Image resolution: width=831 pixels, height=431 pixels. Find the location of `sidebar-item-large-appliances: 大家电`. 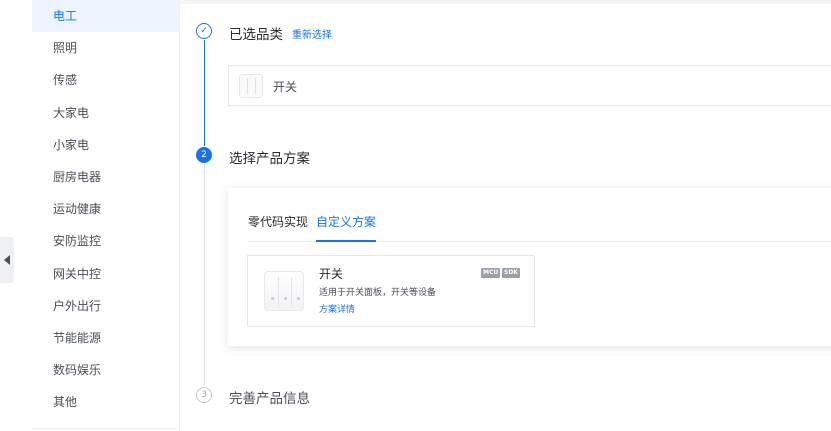

sidebar-item-large-appliances: 大家电 is located at coordinates (105, 113).